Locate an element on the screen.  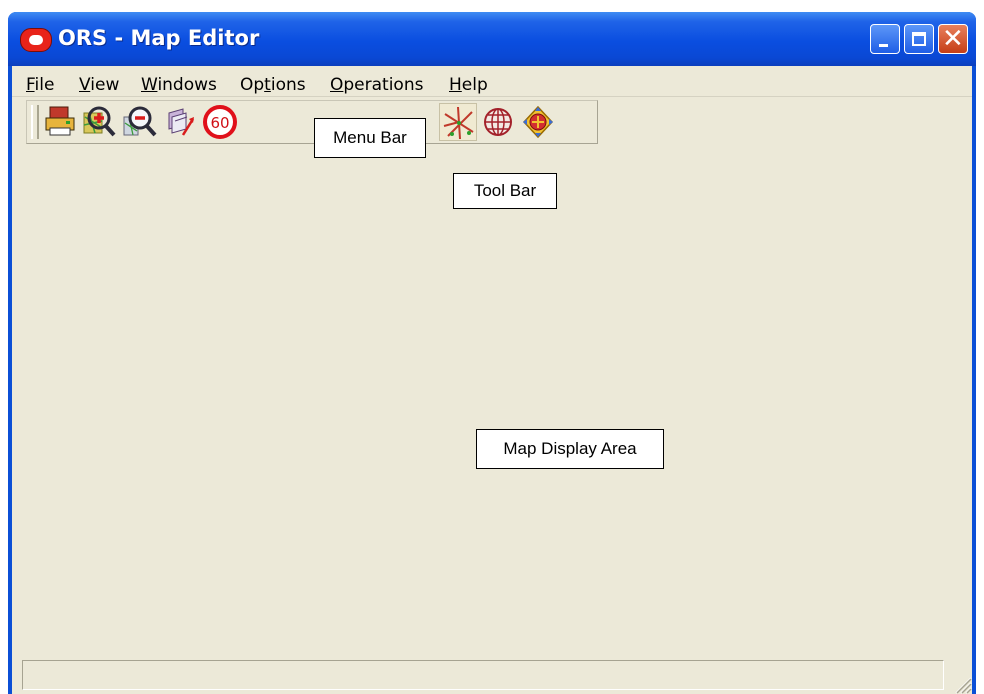
navigate-icon is located at coordinates (538, 122).